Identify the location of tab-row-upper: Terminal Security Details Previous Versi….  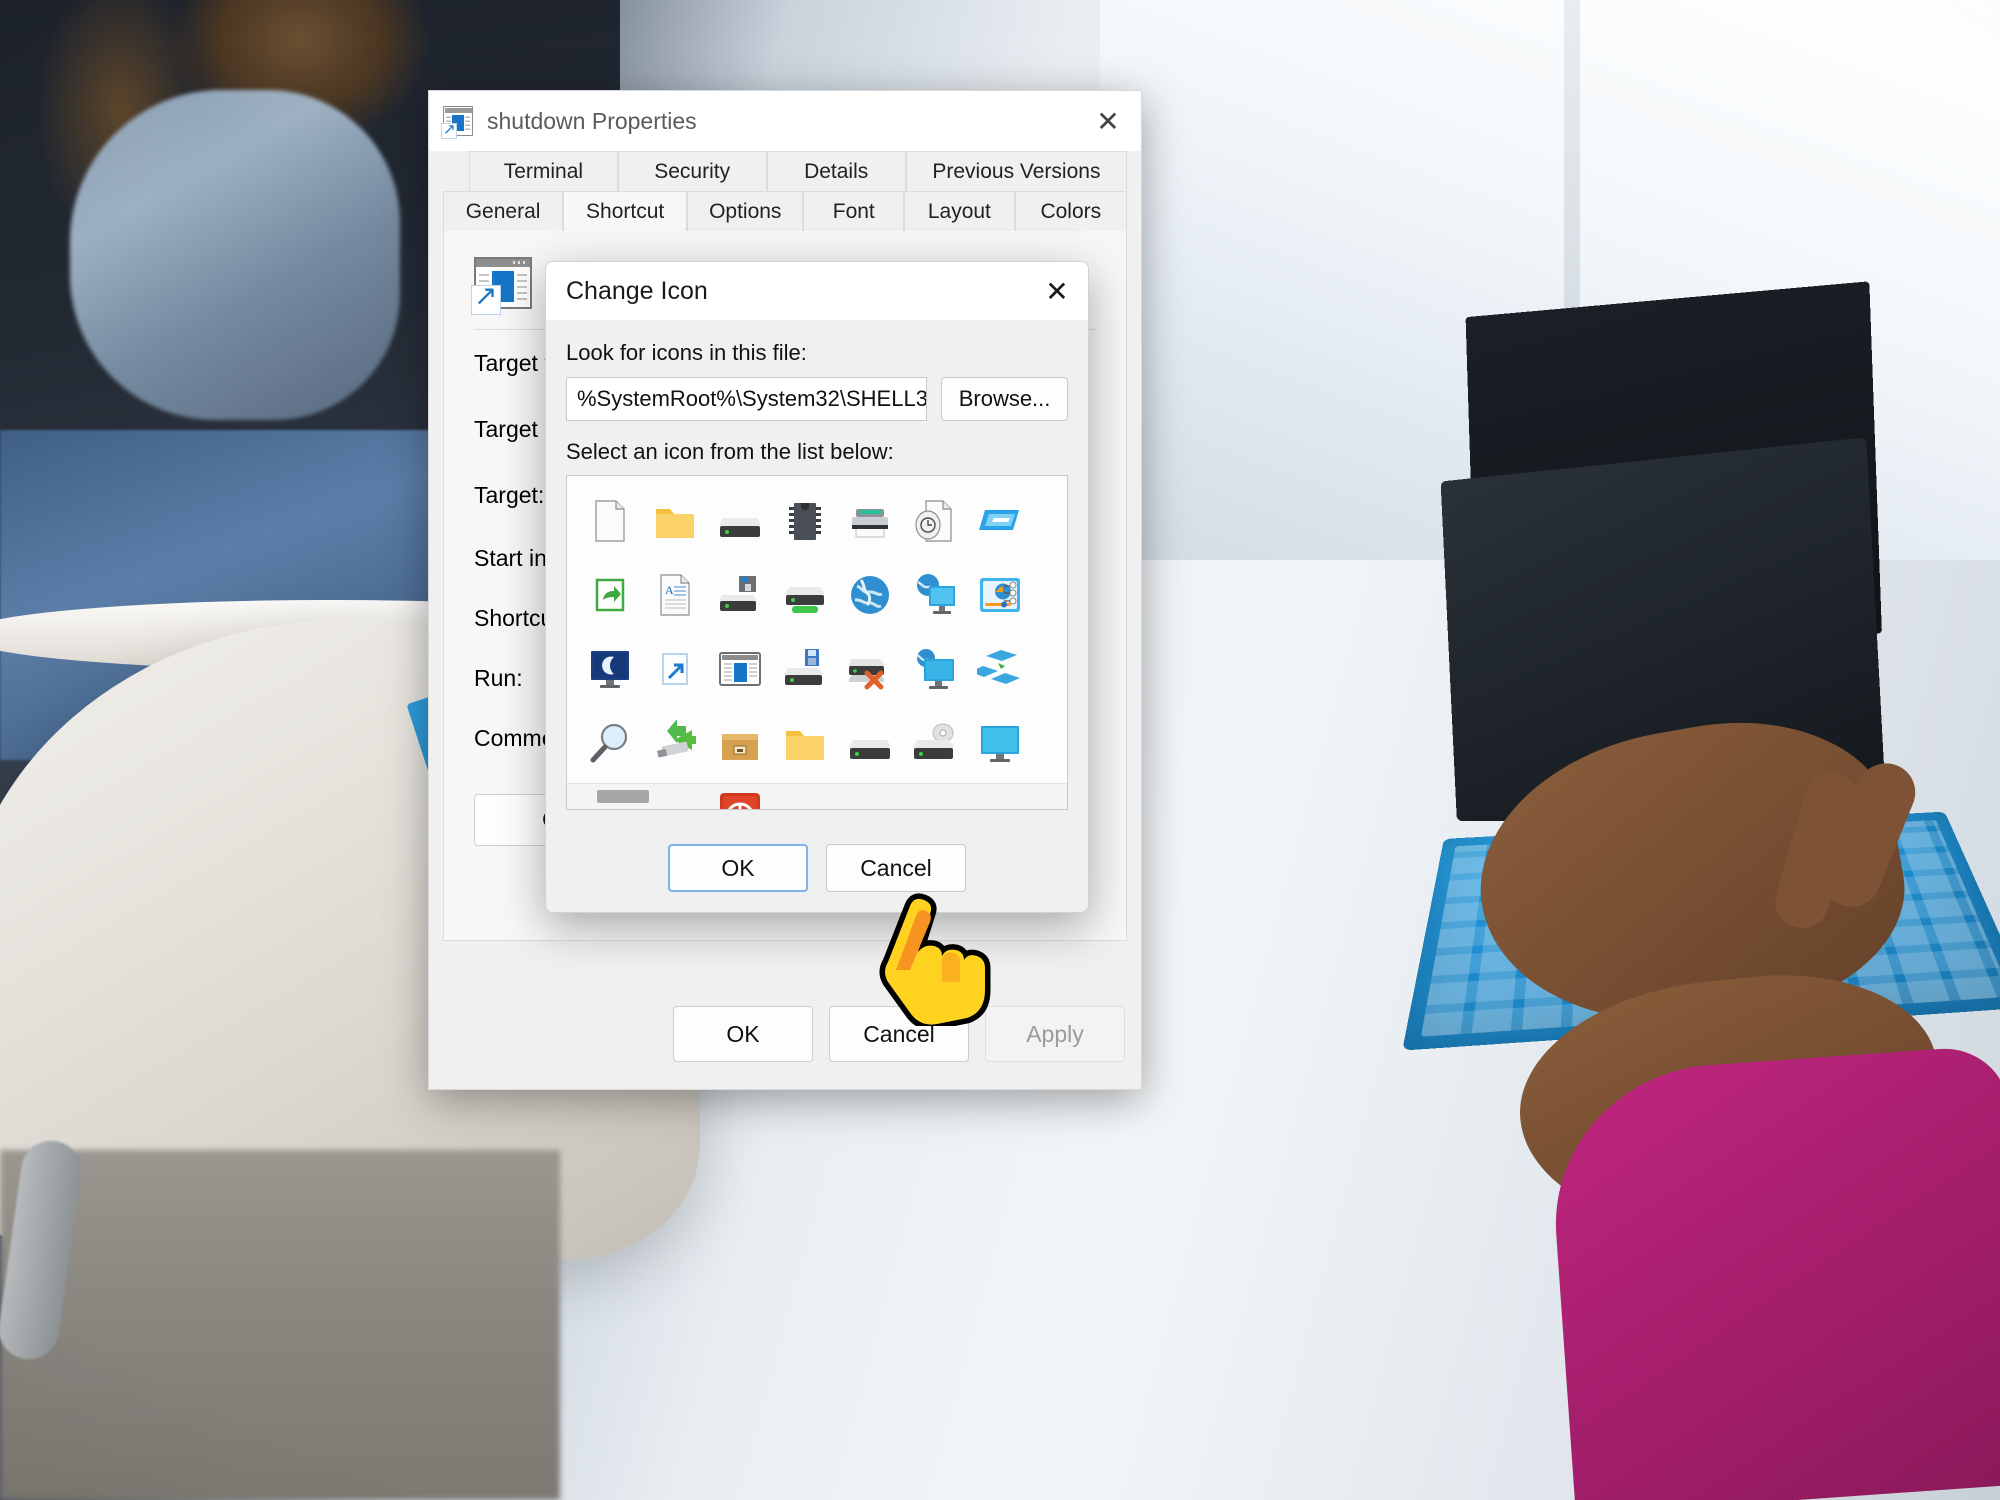
(785, 171).